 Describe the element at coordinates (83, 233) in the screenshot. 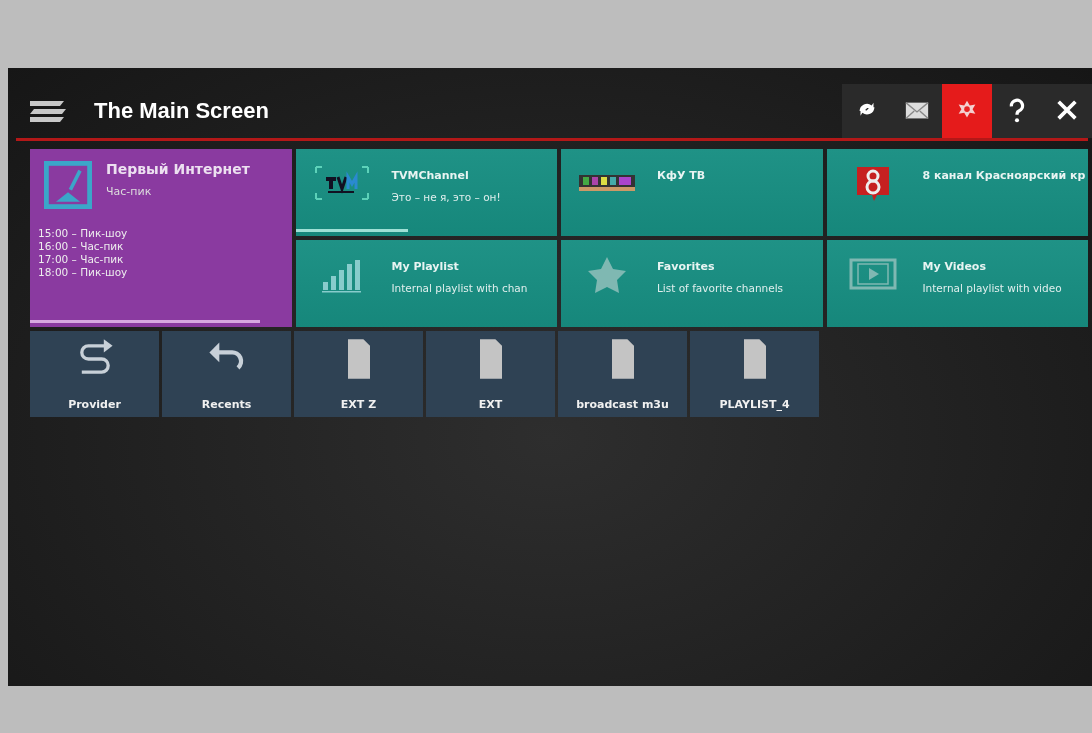

I see `schedule-line: 15:00 – Пик-шоу` at that location.